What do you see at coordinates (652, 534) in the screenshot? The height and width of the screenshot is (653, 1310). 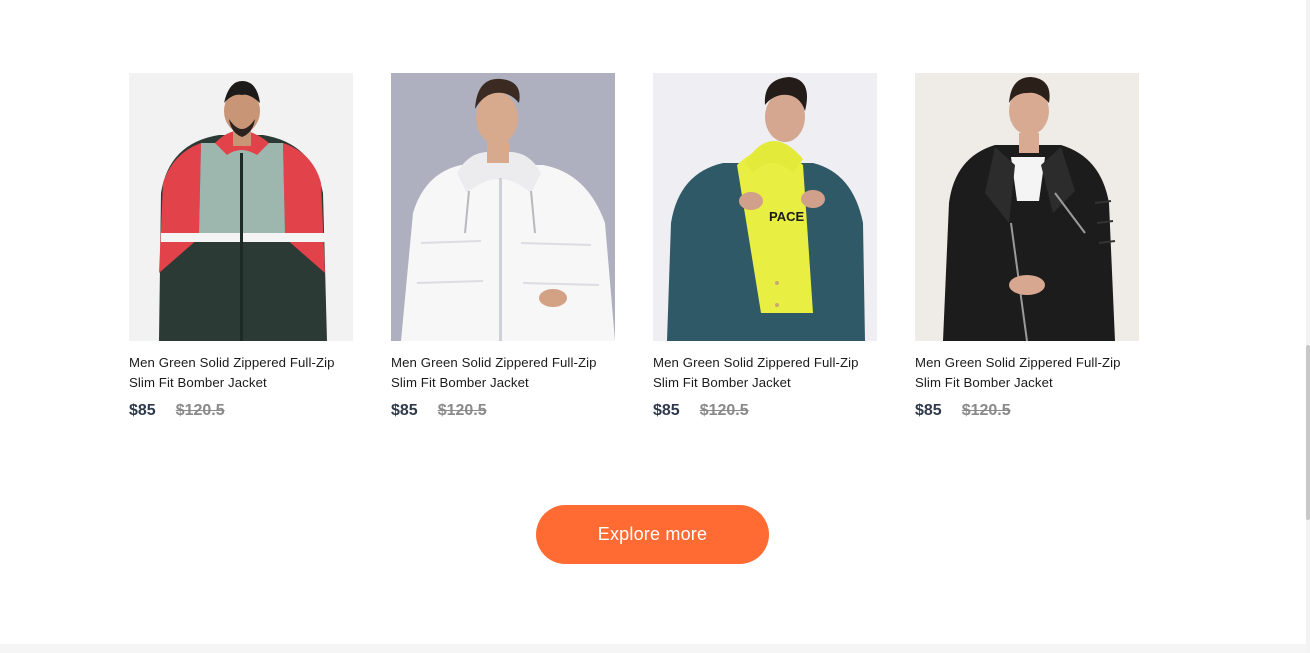 I see `explore-more-button: Explore more` at bounding box center [652, 534].